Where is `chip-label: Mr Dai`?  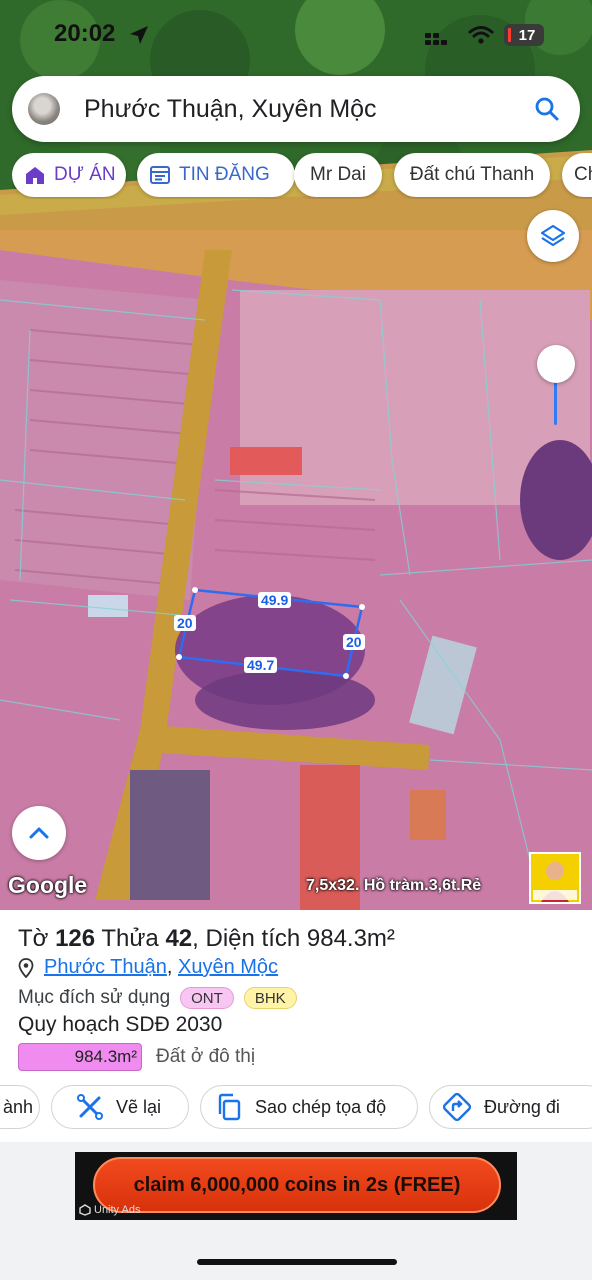
chip-label: Mr Dai is located at coordinates (338, 174).